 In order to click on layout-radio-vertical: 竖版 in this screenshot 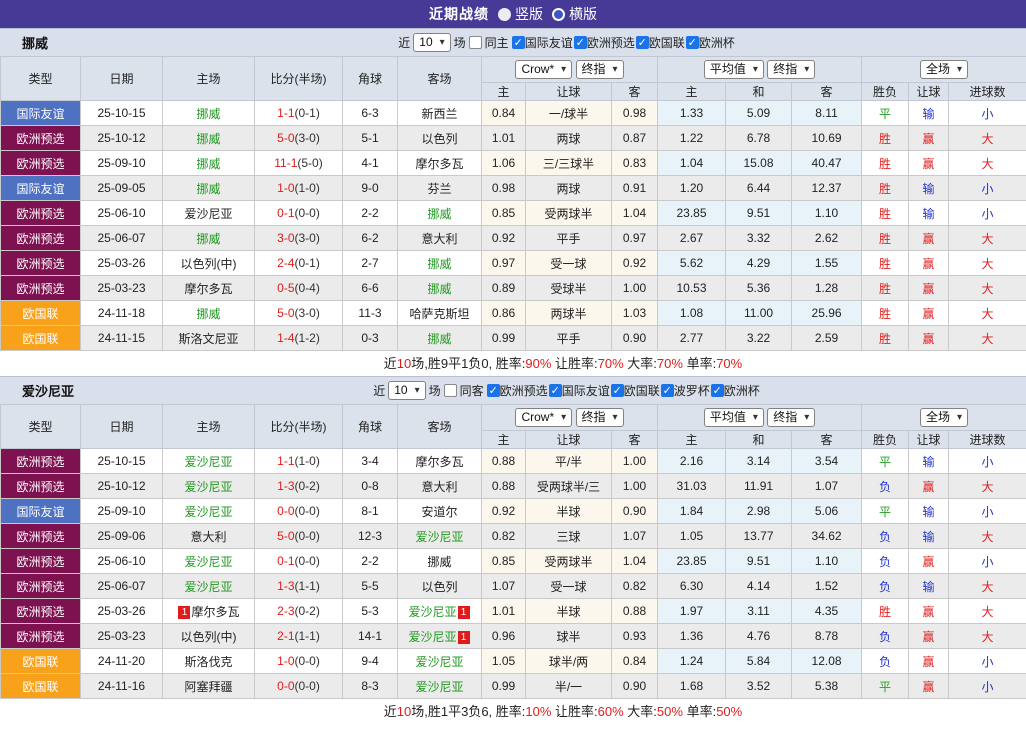, I will do `click(520, 14)`.